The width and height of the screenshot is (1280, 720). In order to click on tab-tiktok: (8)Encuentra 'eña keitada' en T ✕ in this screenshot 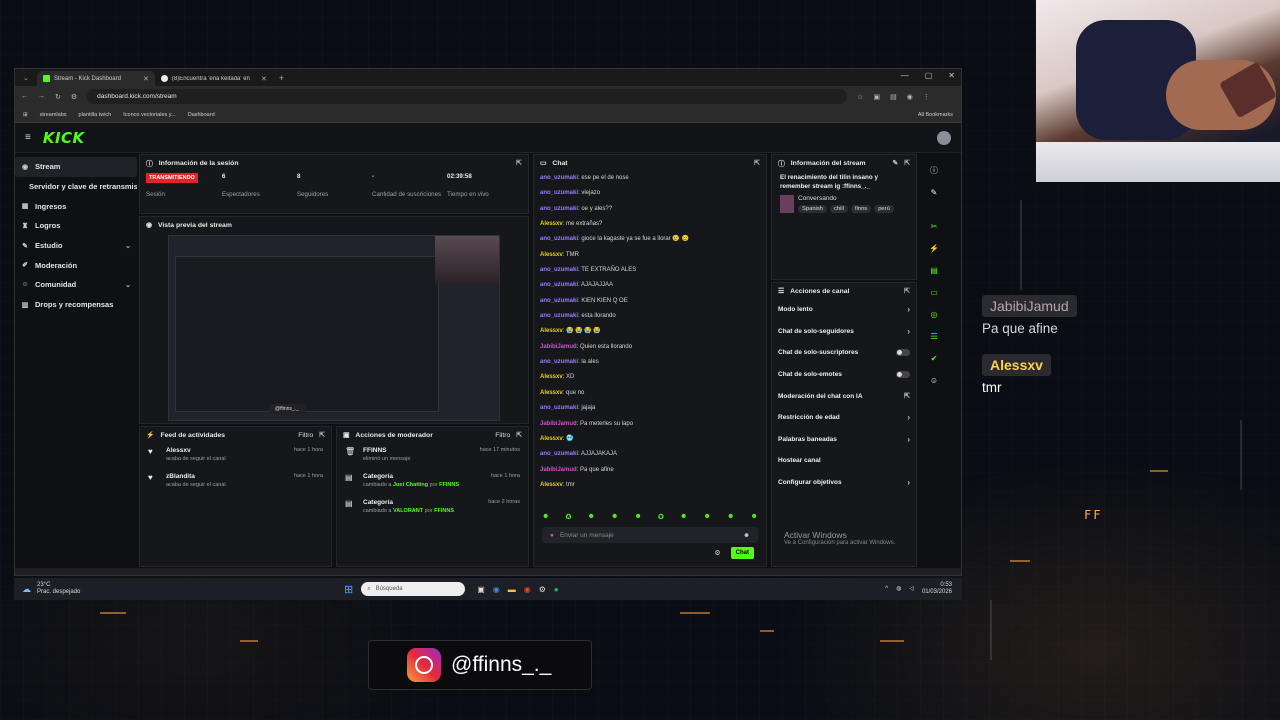, I will do `click(214, 78)`.